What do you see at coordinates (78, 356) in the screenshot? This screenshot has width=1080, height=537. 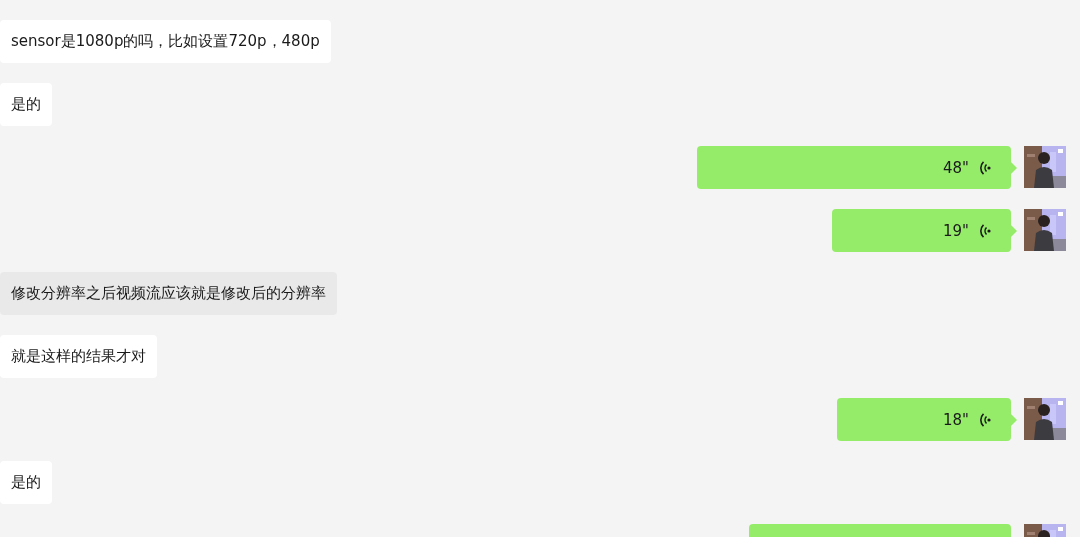 I see `message-bubble: 就是这样的结果才对` at bounding box center [78, 356].